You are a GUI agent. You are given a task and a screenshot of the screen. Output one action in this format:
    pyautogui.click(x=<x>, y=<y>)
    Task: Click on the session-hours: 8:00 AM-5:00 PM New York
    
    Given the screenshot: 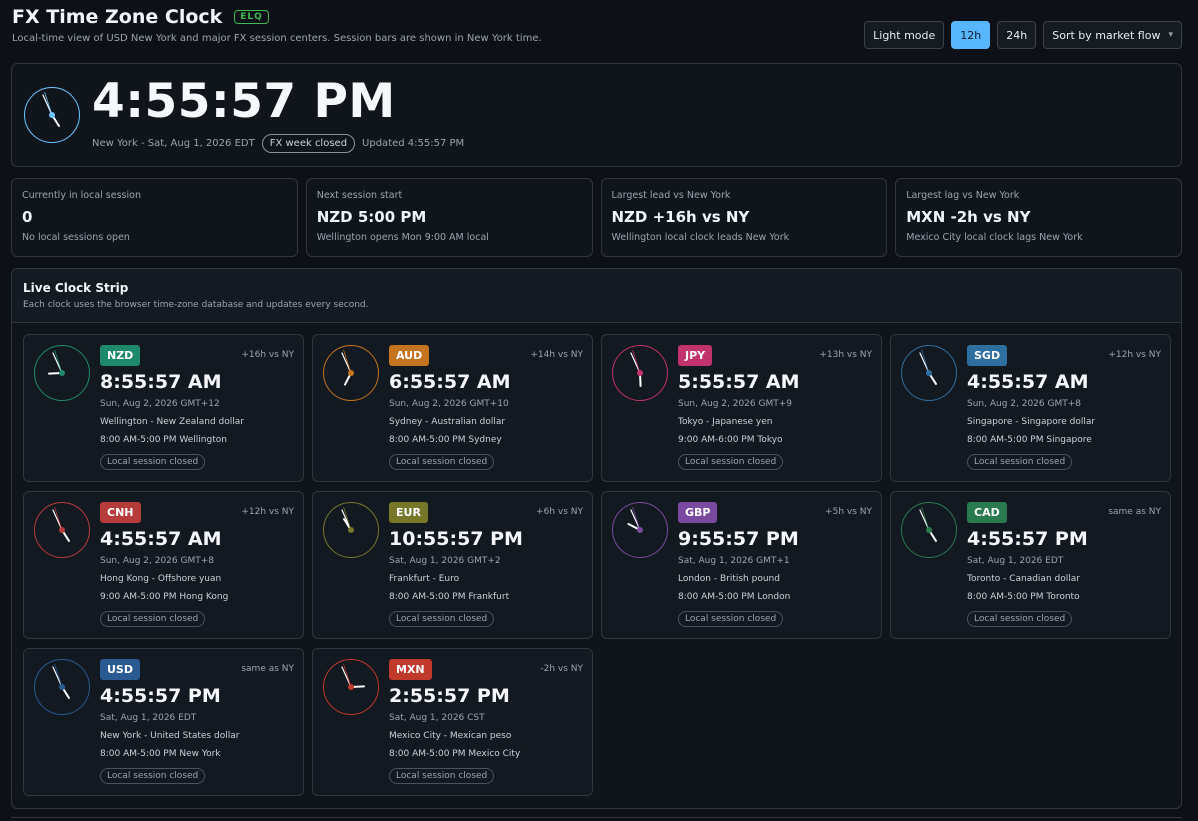 What is the action you would take?
    pyautogui.click(x=160, y=754)
    